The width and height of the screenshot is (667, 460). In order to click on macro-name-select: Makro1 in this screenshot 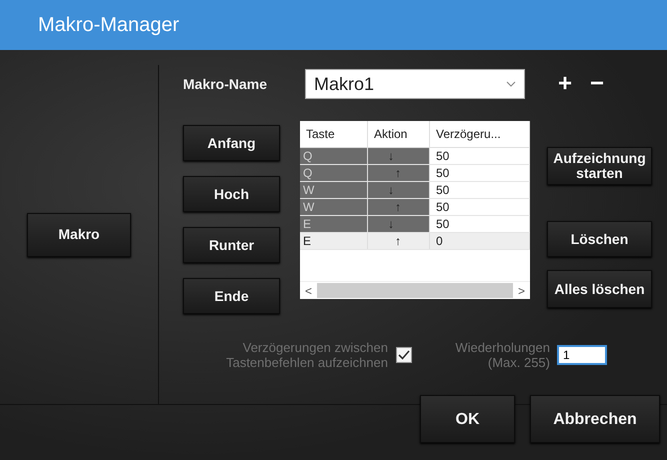, I will do `click(415, 84)`.